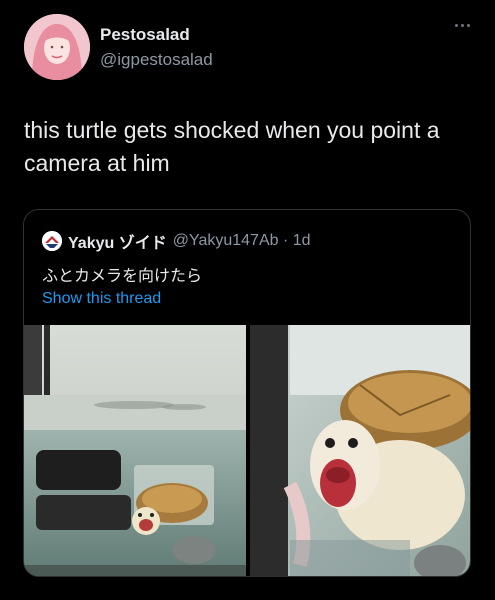 This screenshot has height=600, width=495. What do you see at coordinates (117, 241) in the screenshot?
I see `quoted-author-display-name: Yakyu ゾイド` at bounding box center [117, 241].